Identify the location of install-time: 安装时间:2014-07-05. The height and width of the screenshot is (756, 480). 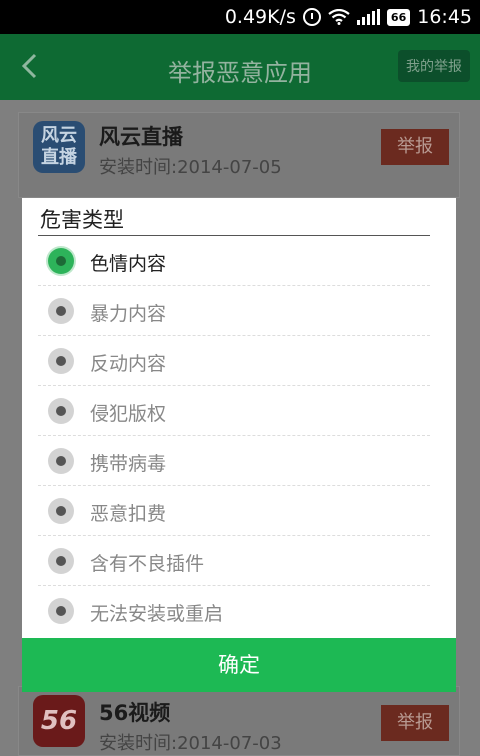
(190, 167).